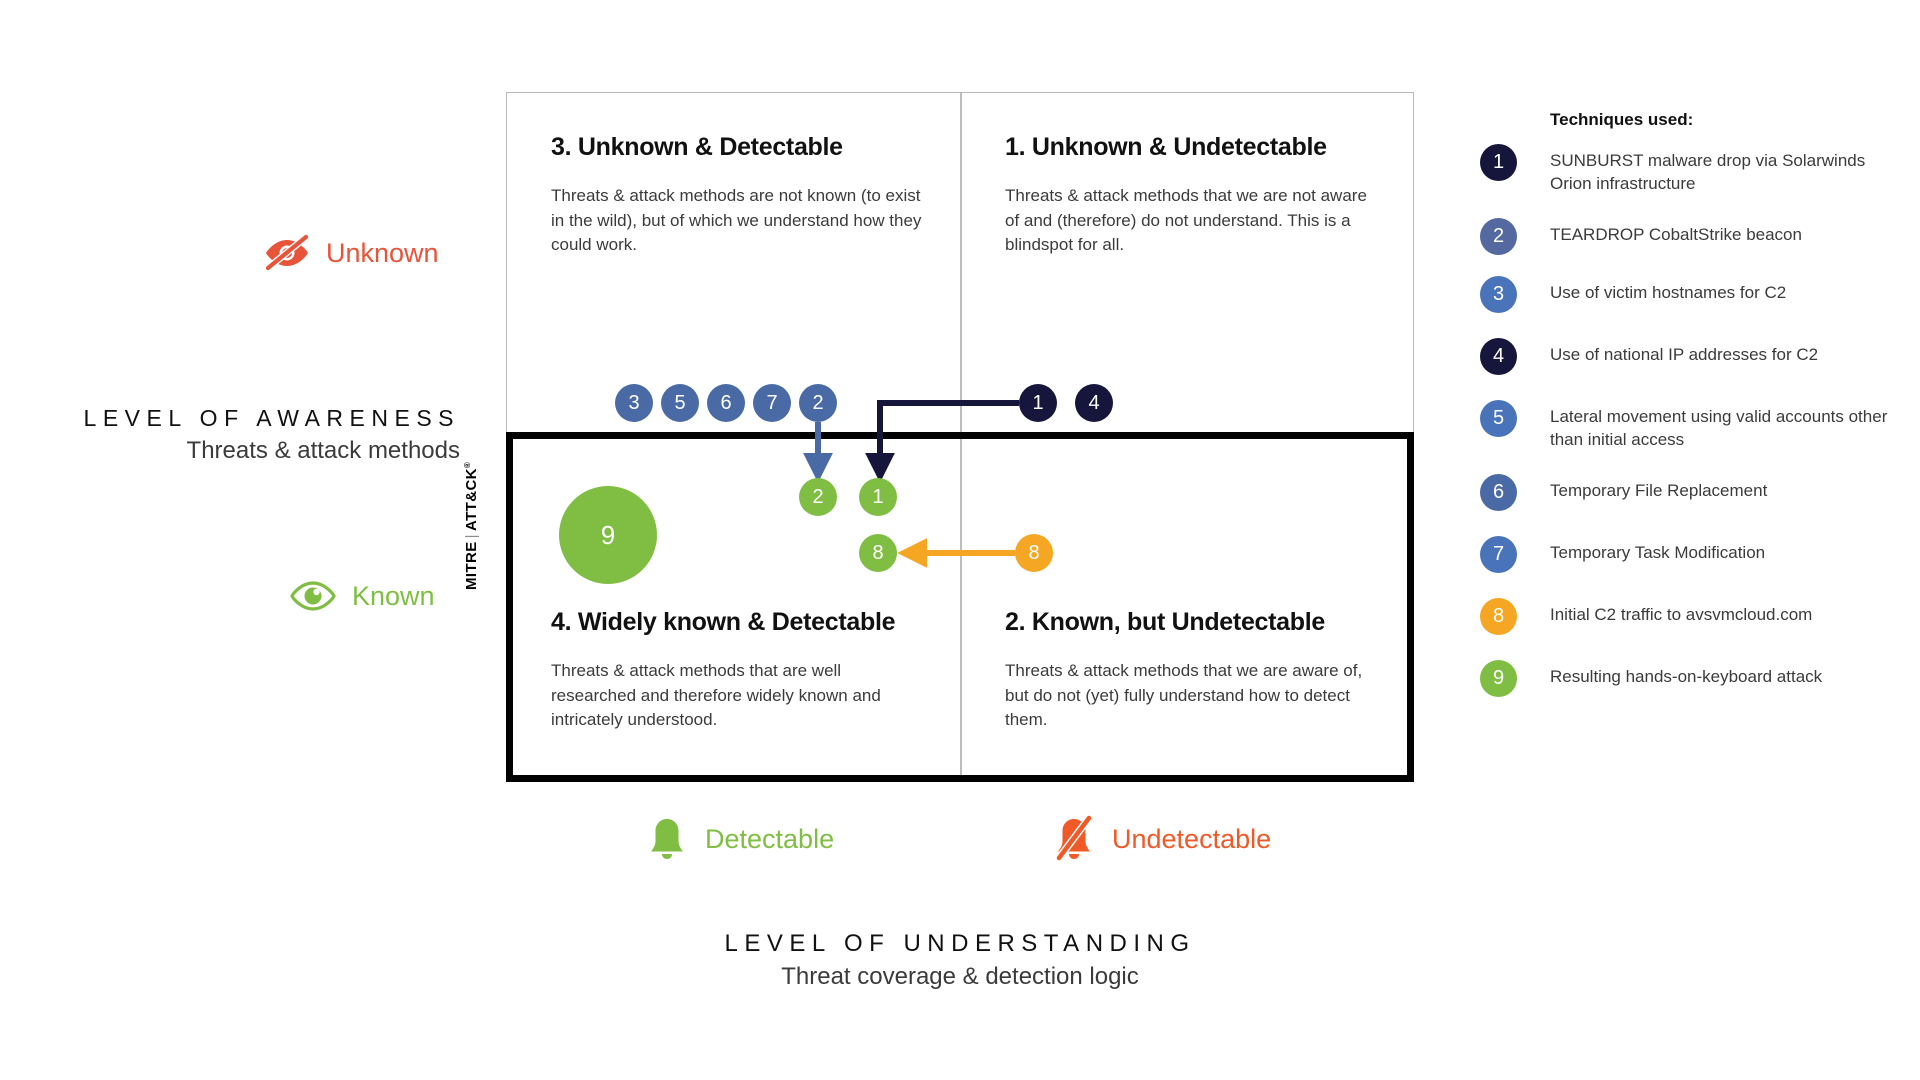  What do you see at coordinates (271, 418) in the screenshot?
I see `axis-awareness-main: LEVEL OF AWARENESS` at bounding box center [271, 418].